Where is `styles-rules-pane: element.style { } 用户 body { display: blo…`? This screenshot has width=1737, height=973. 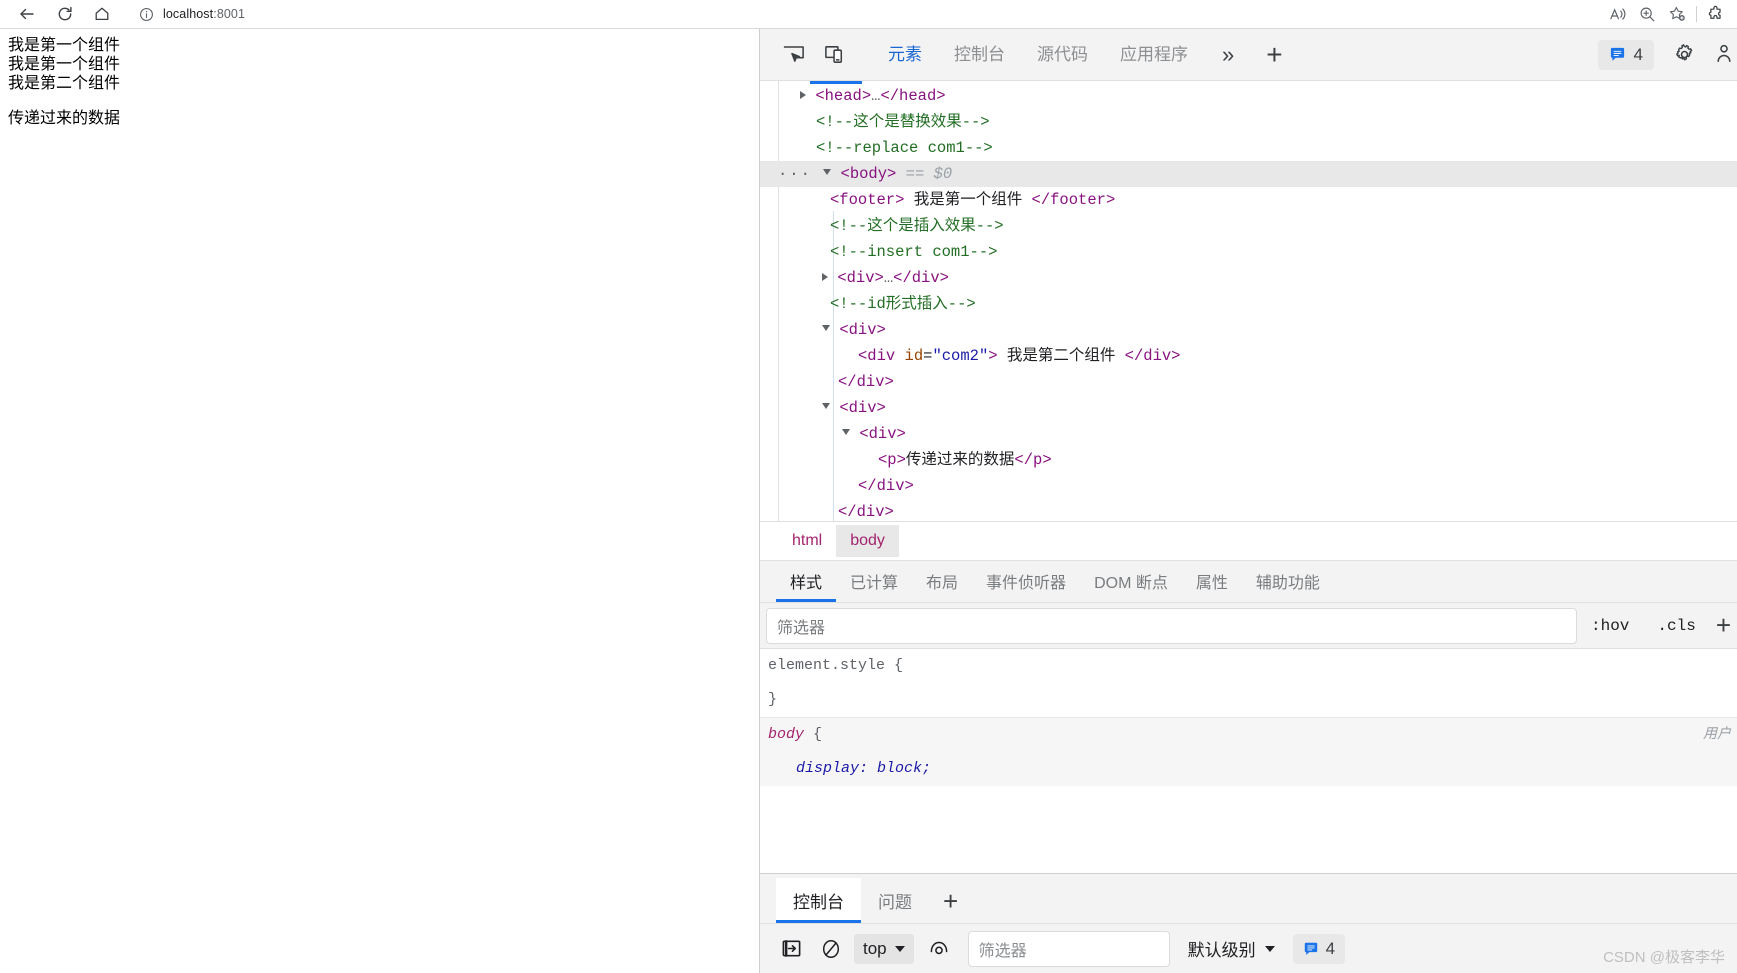 styles-rules-pane: element.style { } 用户 body { display: blo… is located at coordinates (1248, 740).